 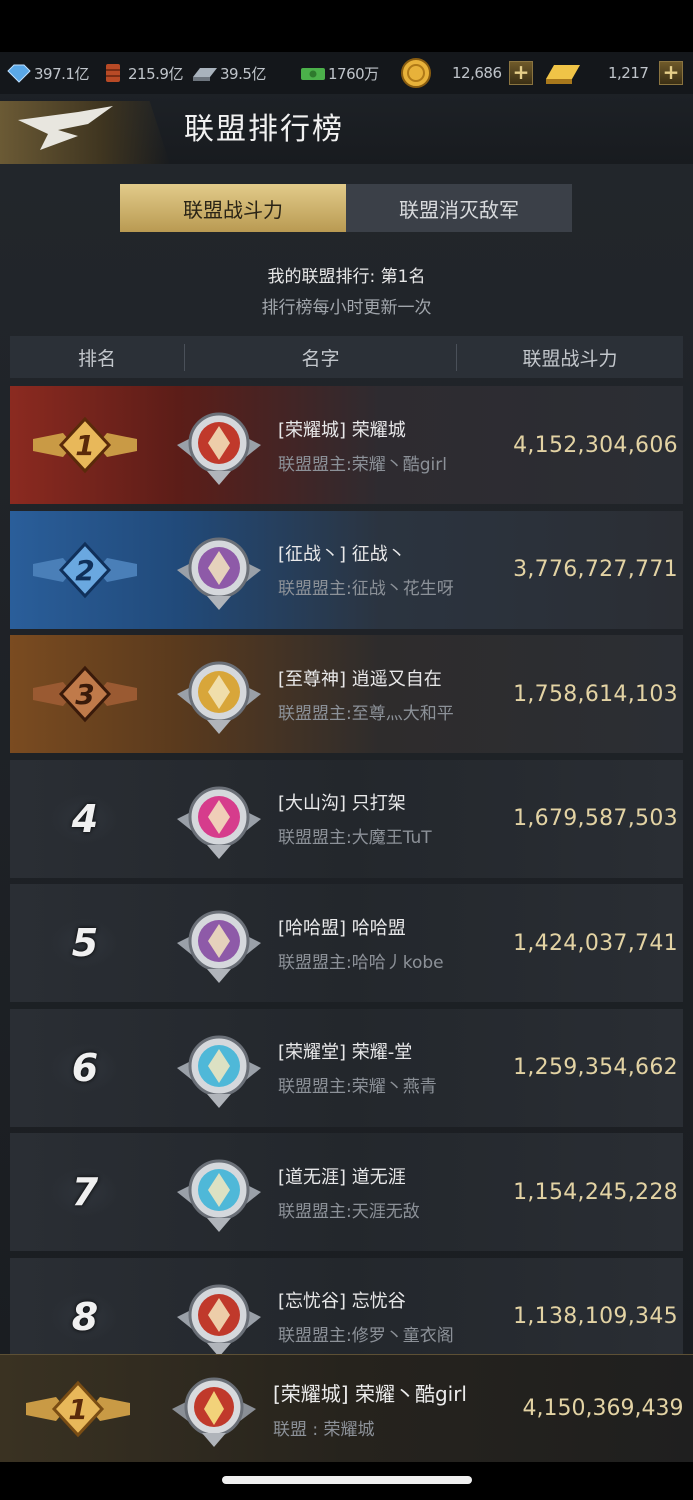 What do you see at coordinates (346, 1067) in the screenshot?
I see `ranking-row: 6 [荣耀堂] 荣耀-堂 联盟盟主:荣耀丶燕青 1,259,354,662` at bounding box center [346, 1067].